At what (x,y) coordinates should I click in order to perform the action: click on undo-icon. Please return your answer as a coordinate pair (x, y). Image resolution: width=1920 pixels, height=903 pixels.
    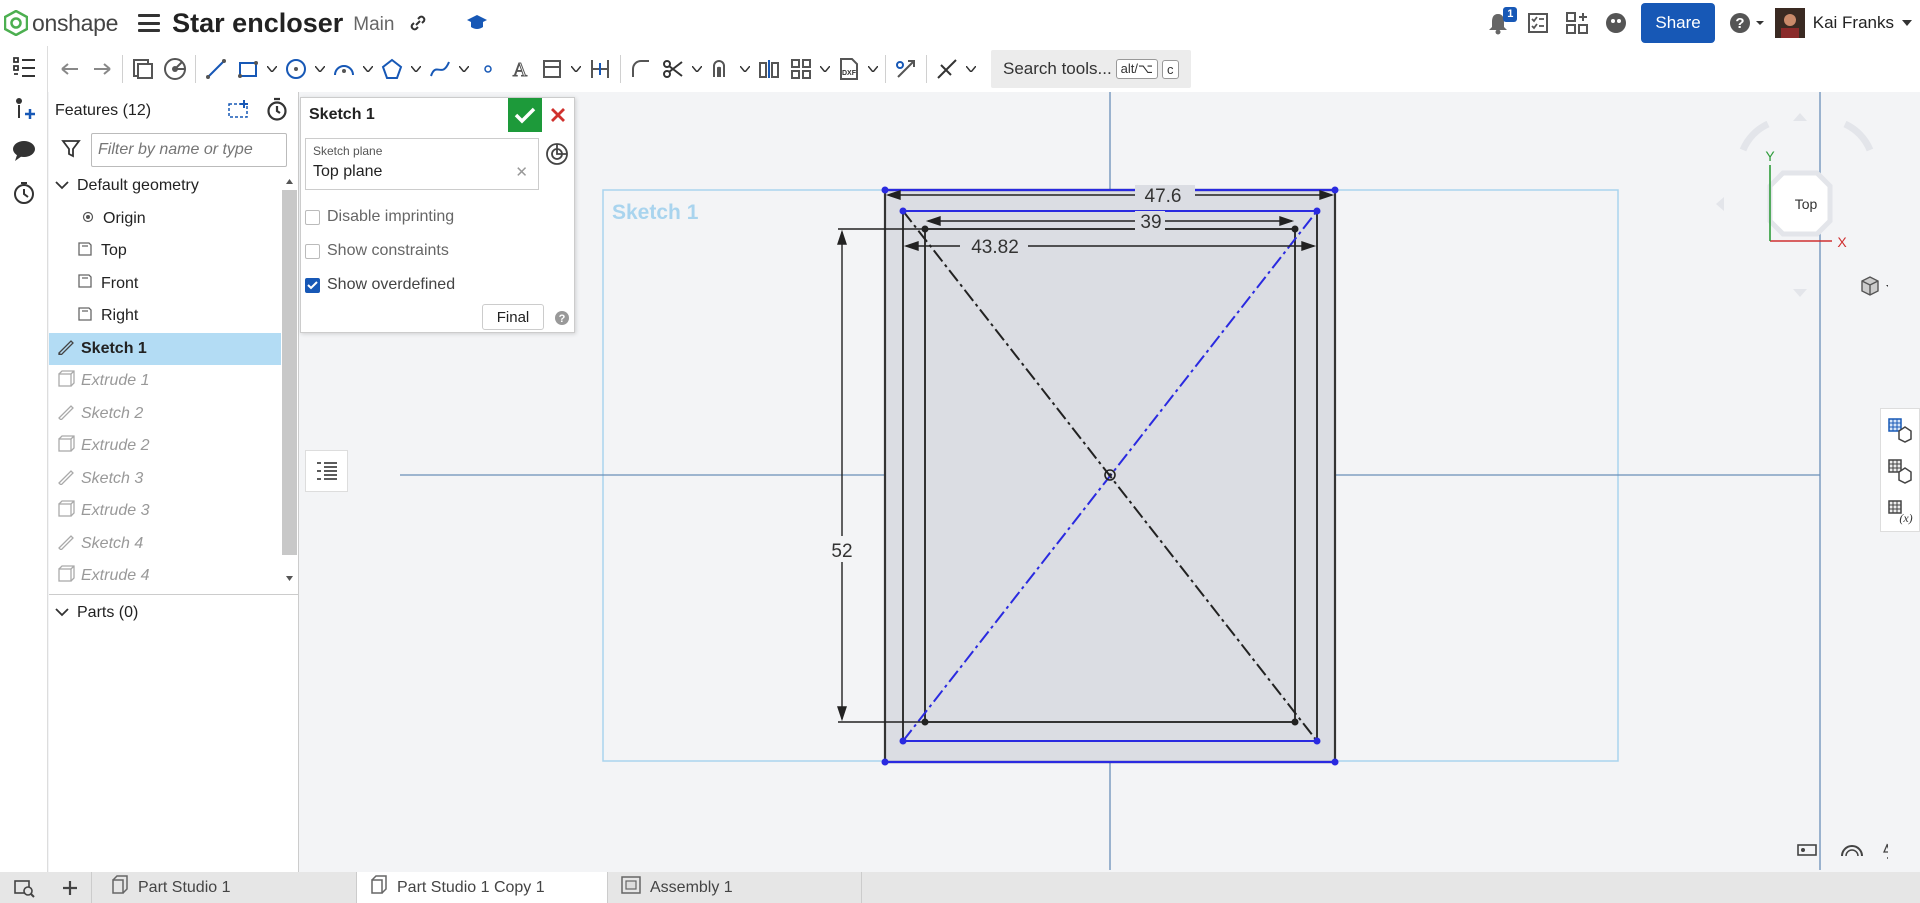
    Looking at the image, I should click on (70, 69).